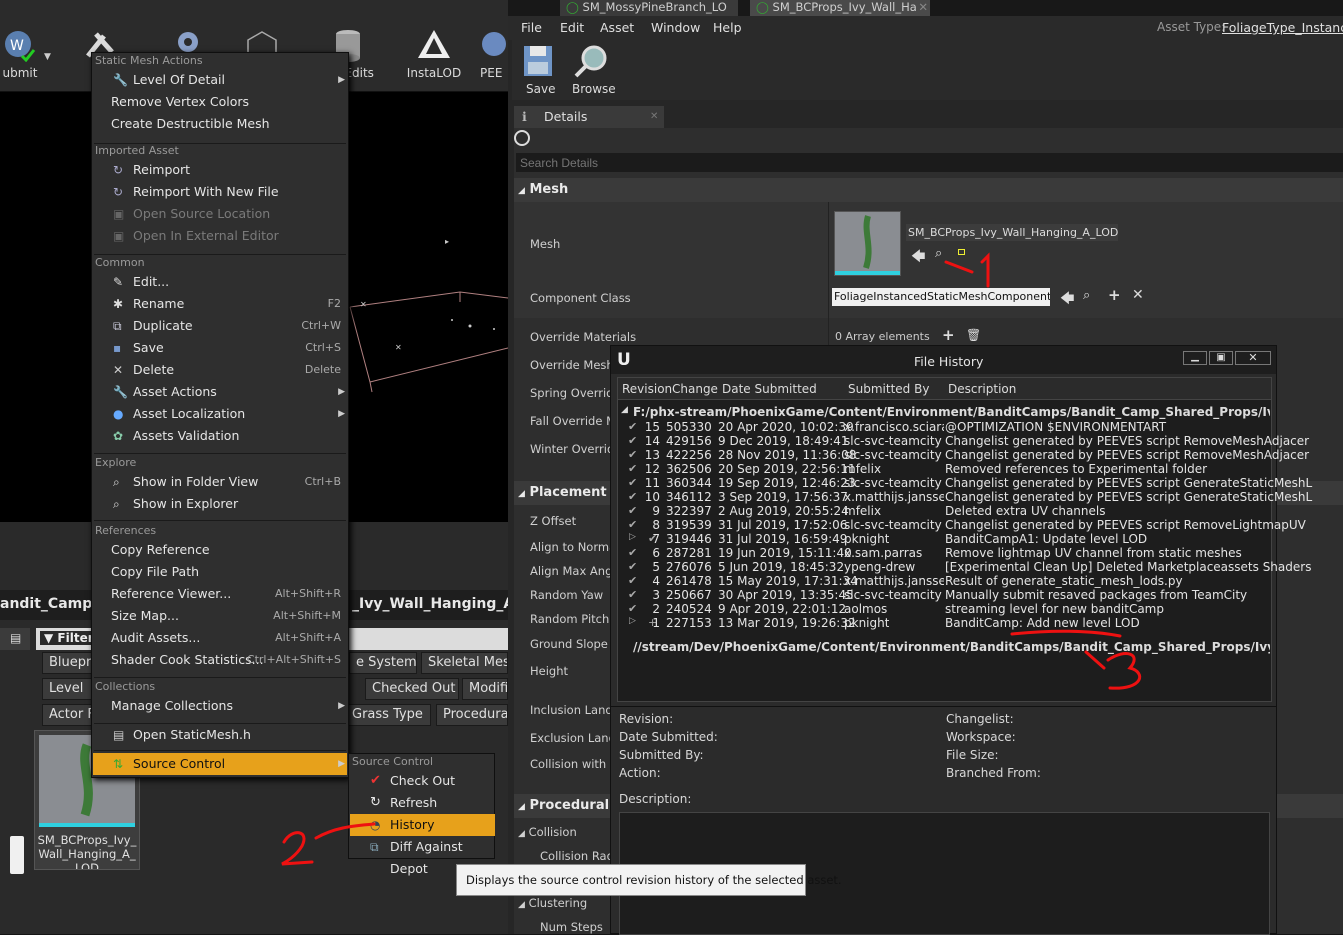  Describe the element at coordinates (880, 567) in the screenshot. I see `submitted-by-cell: ypeng-drew` at that location.